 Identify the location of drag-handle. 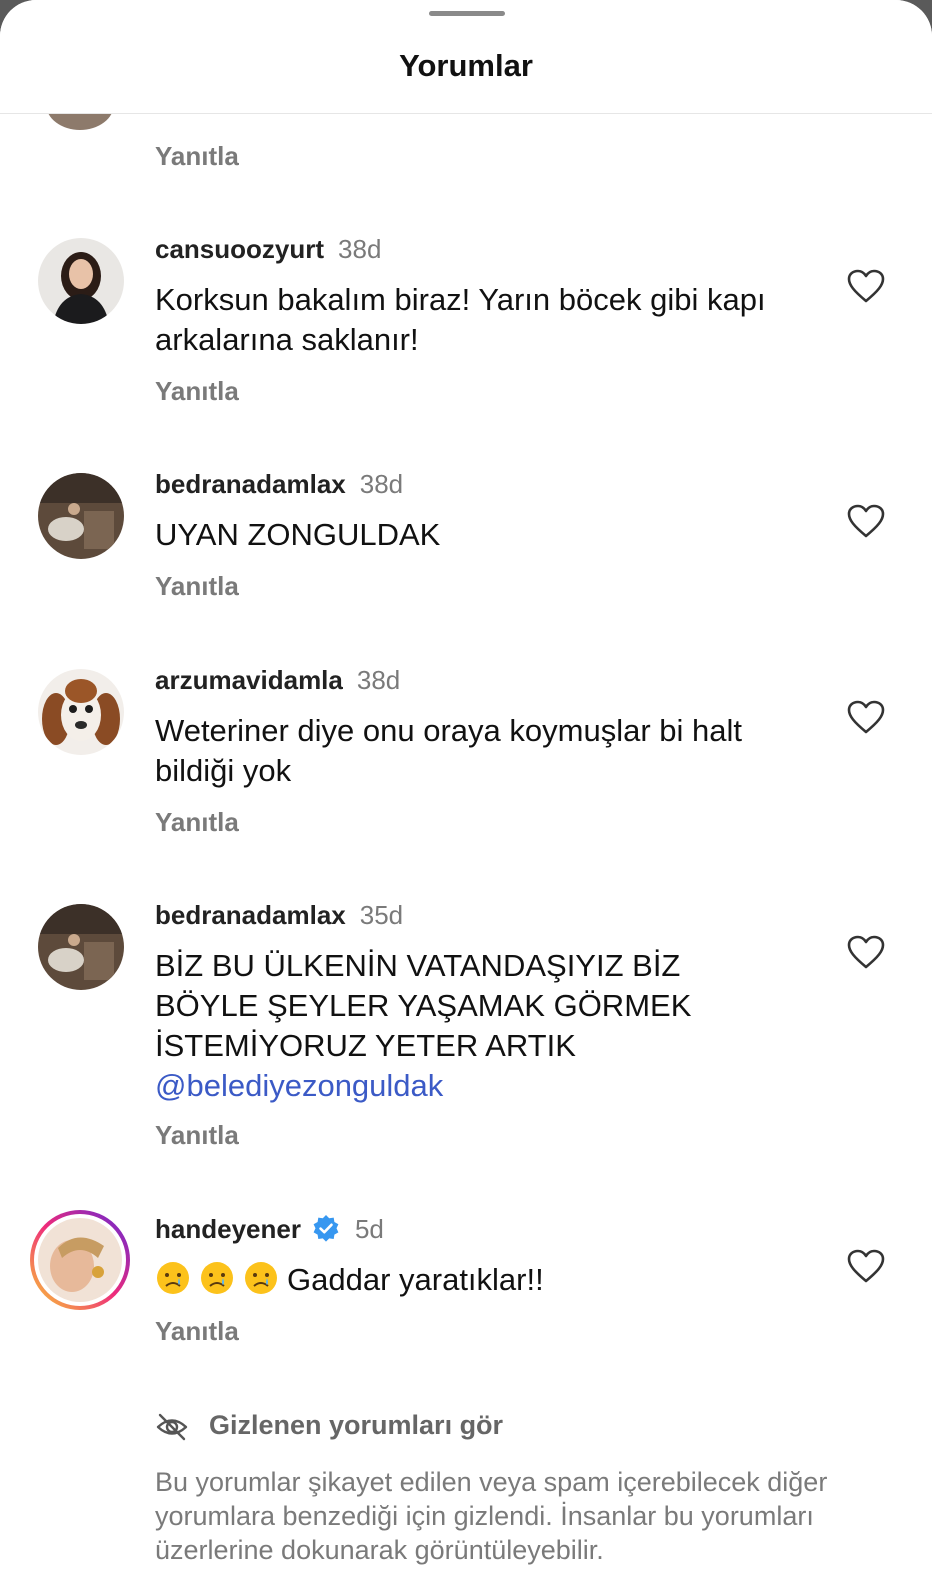
(467, 13).